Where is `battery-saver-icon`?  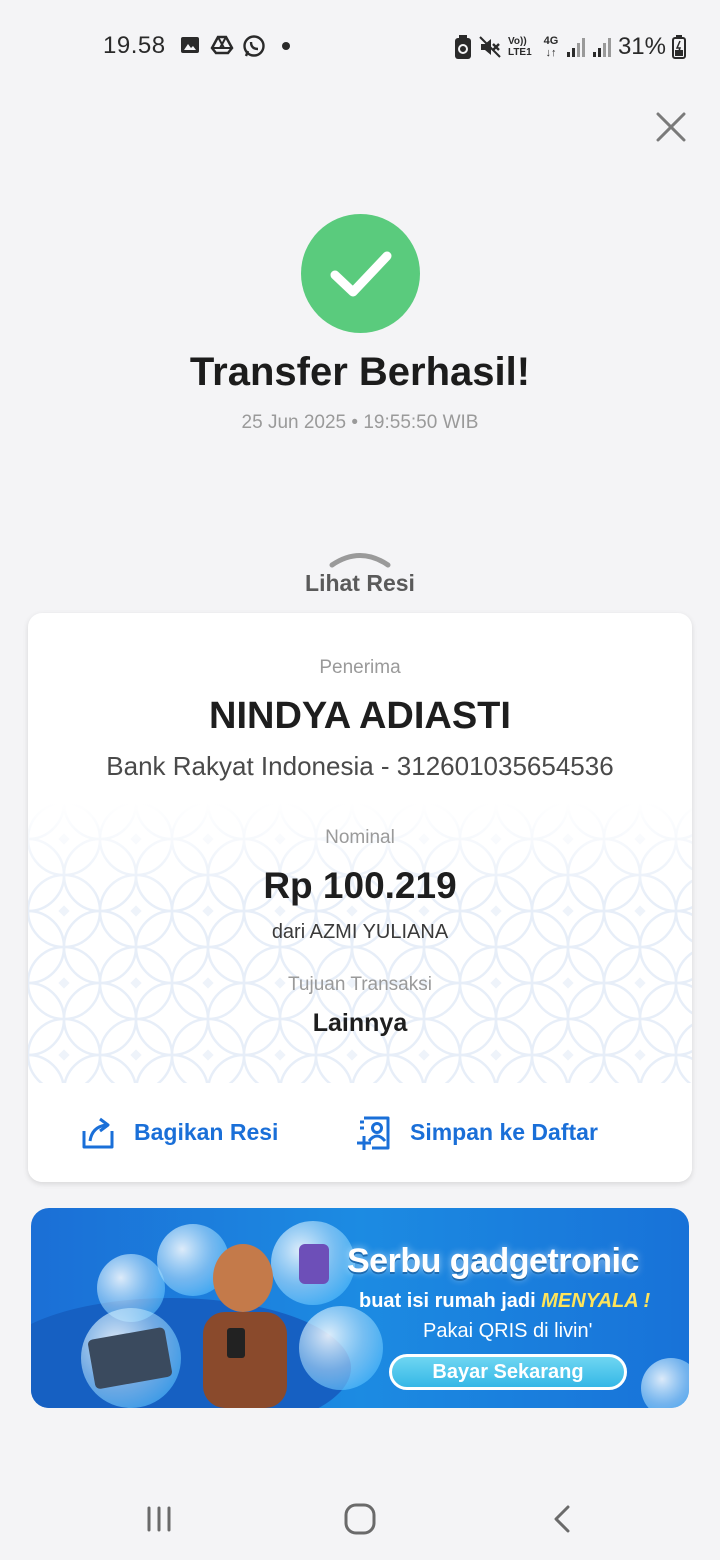
battery-saver-icon is located at coordinates (462, 47).